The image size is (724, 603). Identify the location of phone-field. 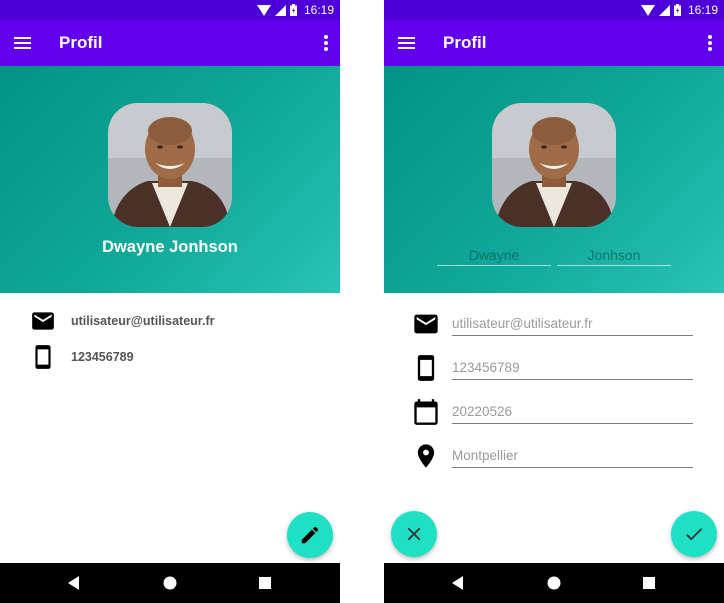
(572, 369).